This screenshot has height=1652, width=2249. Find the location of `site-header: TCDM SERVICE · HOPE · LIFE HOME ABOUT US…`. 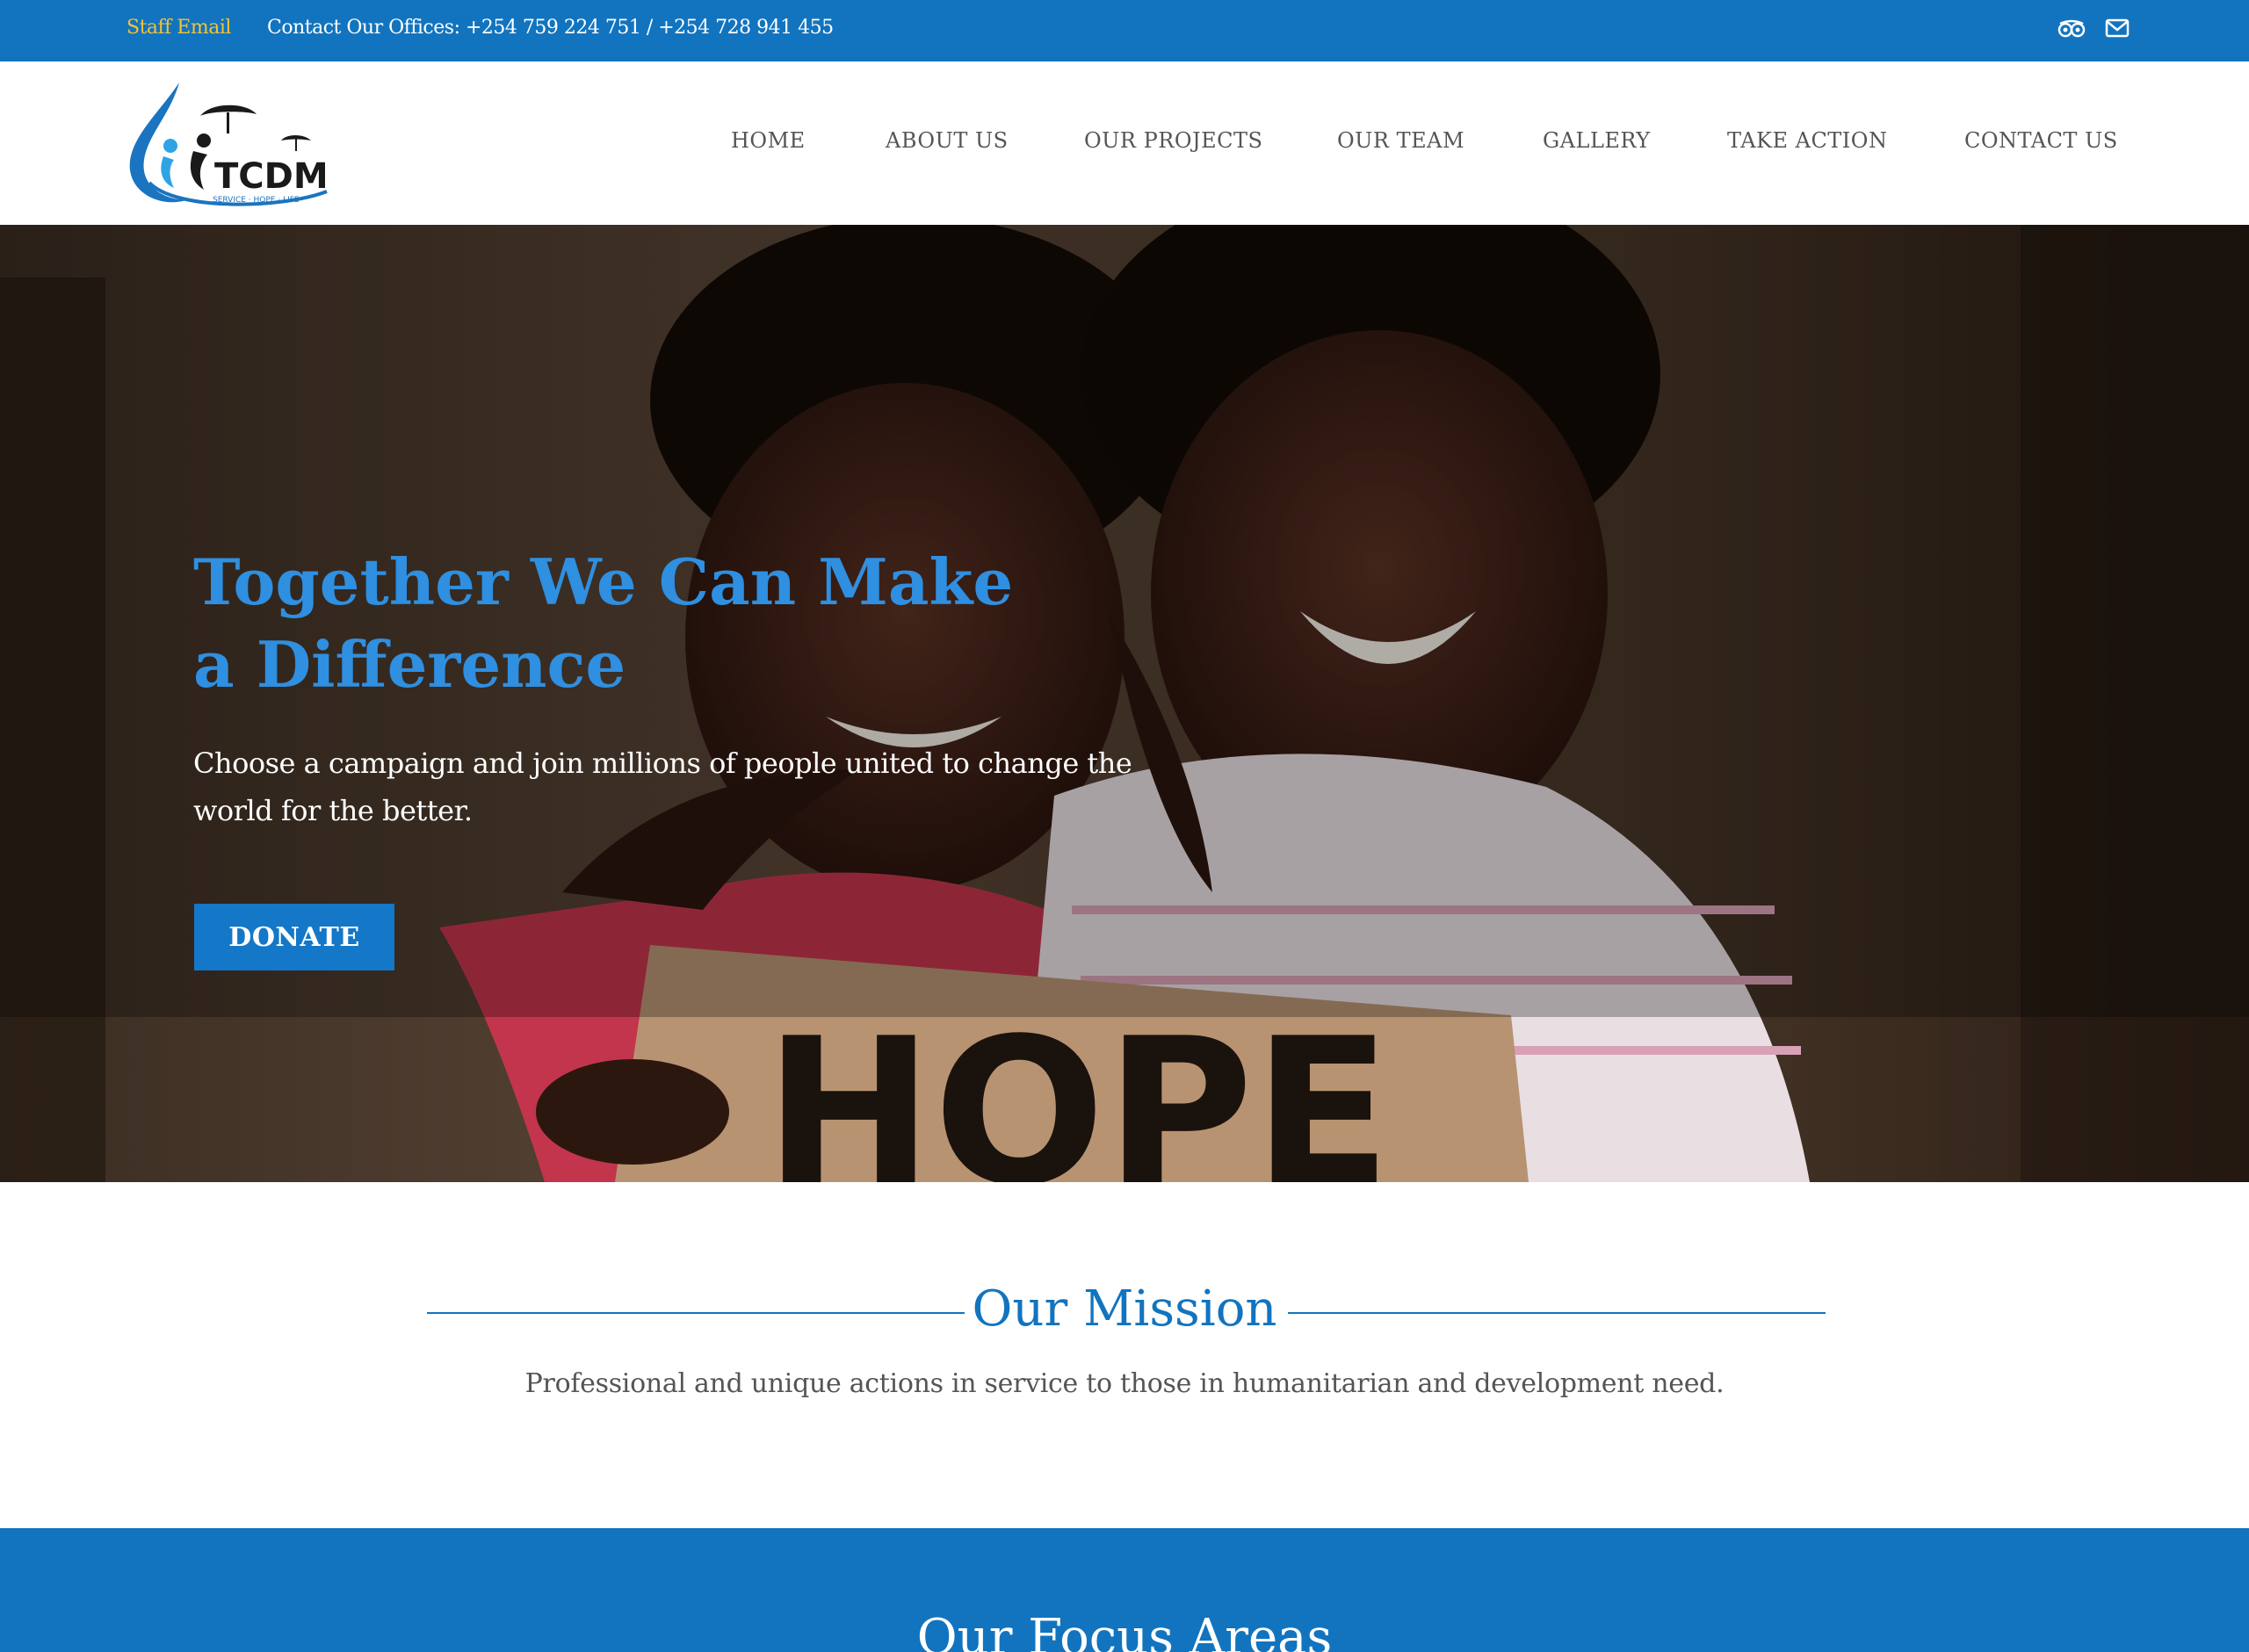

site-header: TCDM SERVICE · HOPE · LIFE HOME ABOUT US… is located at coordinates (1124, 143).